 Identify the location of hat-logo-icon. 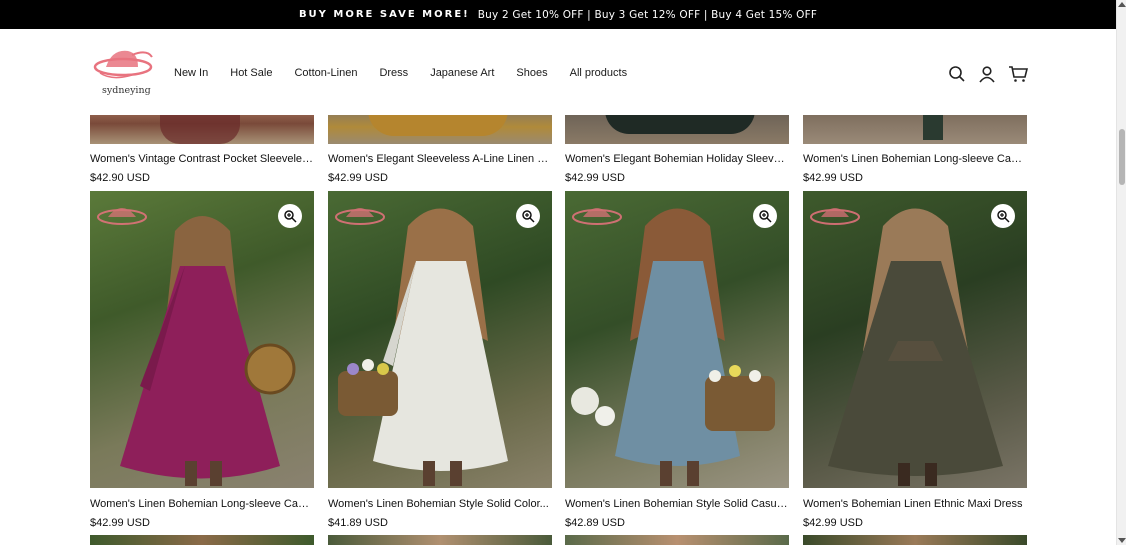
(123, 64).